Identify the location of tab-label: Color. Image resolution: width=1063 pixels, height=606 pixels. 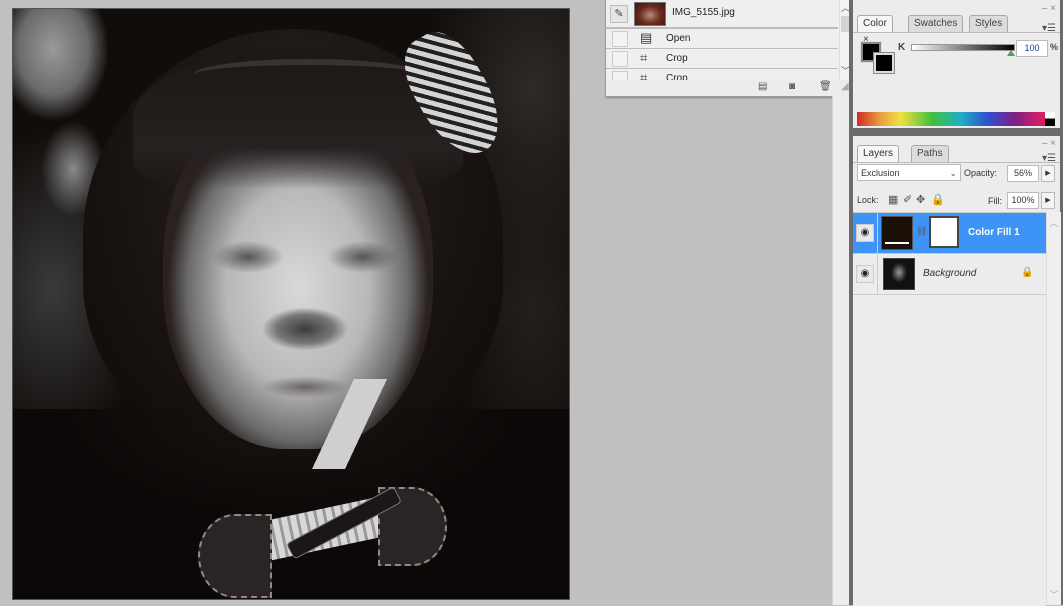
(875, 23).